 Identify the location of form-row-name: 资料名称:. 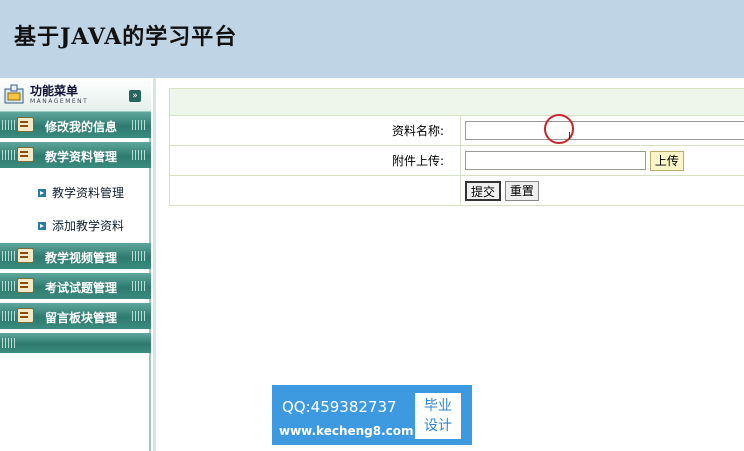
(456, 130).